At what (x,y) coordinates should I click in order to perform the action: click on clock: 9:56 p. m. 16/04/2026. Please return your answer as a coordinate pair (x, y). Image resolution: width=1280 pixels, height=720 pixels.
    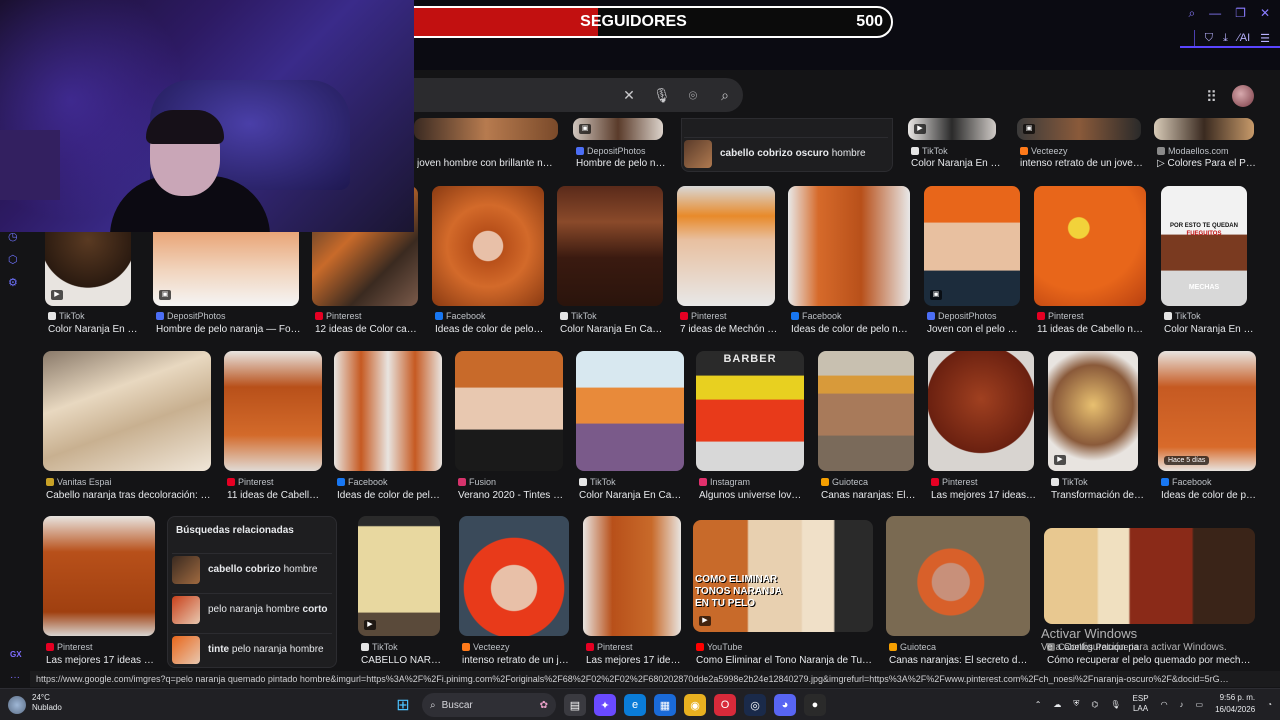
    Looking at the image, I should click on (1235, 704).